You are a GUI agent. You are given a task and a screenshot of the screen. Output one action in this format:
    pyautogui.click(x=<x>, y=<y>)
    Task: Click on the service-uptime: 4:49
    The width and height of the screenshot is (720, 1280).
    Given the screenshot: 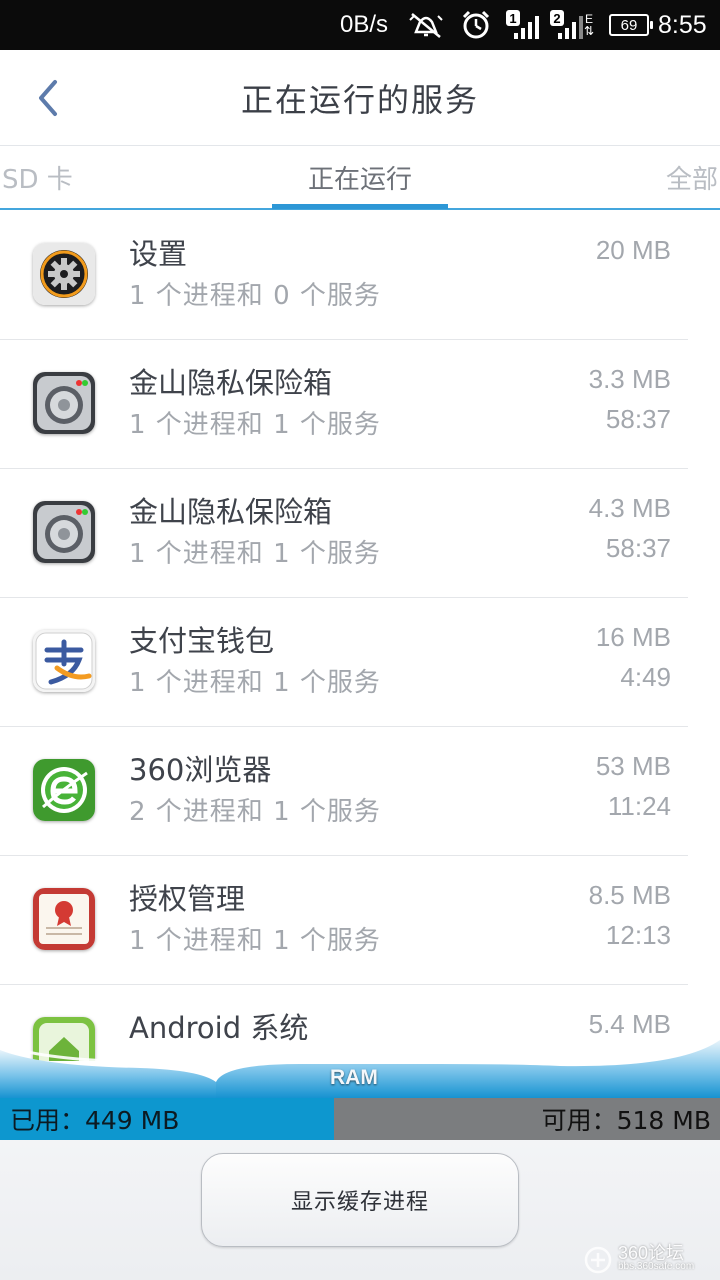 What is the action you would take?
    pyautogui.click(x=645, y=677)
    